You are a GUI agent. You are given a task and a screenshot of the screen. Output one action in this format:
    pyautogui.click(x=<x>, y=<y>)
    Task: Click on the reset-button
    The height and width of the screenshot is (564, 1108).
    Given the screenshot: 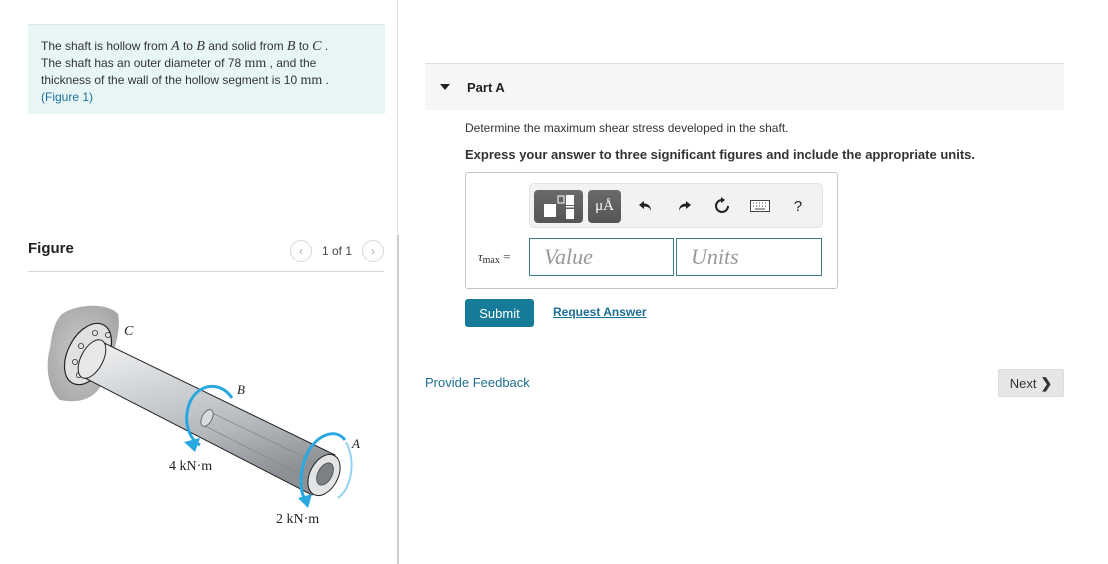 What is the action you would take?
    pyautogui.click(x=722, y=206)
    